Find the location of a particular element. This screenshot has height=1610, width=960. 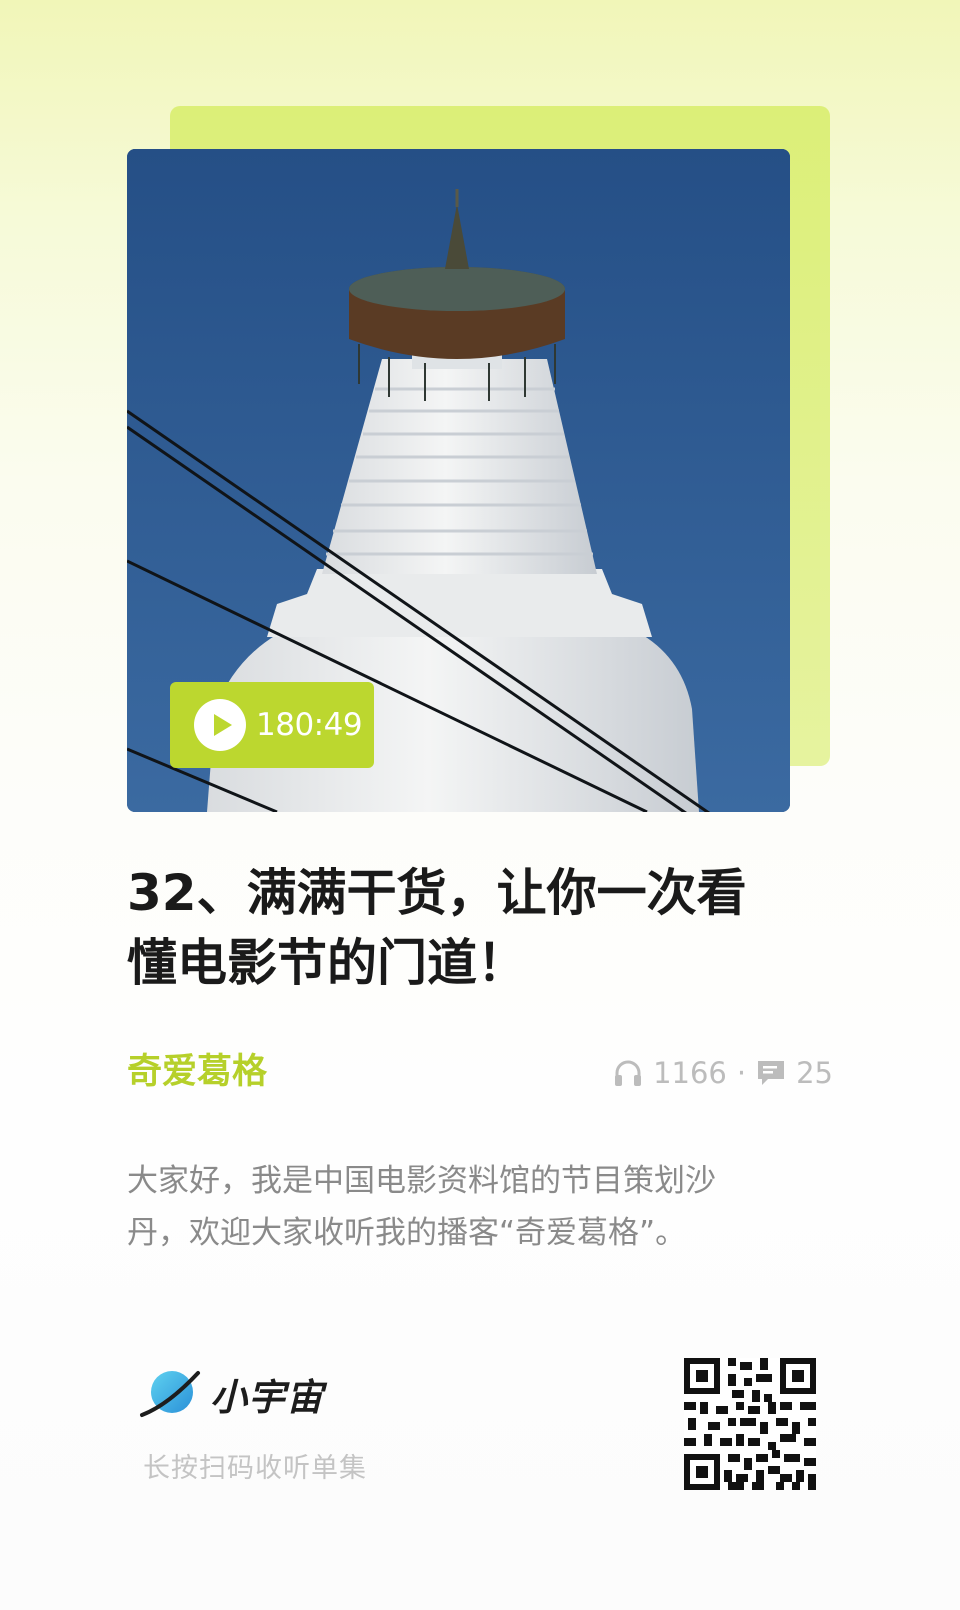

description-line2: 丹，欢迎大家收听我的播客“奇爱葛格”。 is located at coordinates (407, 1233).